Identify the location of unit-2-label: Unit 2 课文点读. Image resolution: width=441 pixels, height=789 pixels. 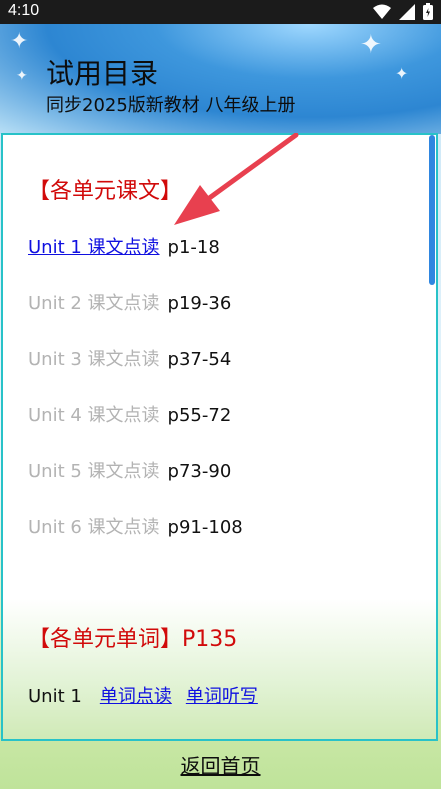
(94, 303).